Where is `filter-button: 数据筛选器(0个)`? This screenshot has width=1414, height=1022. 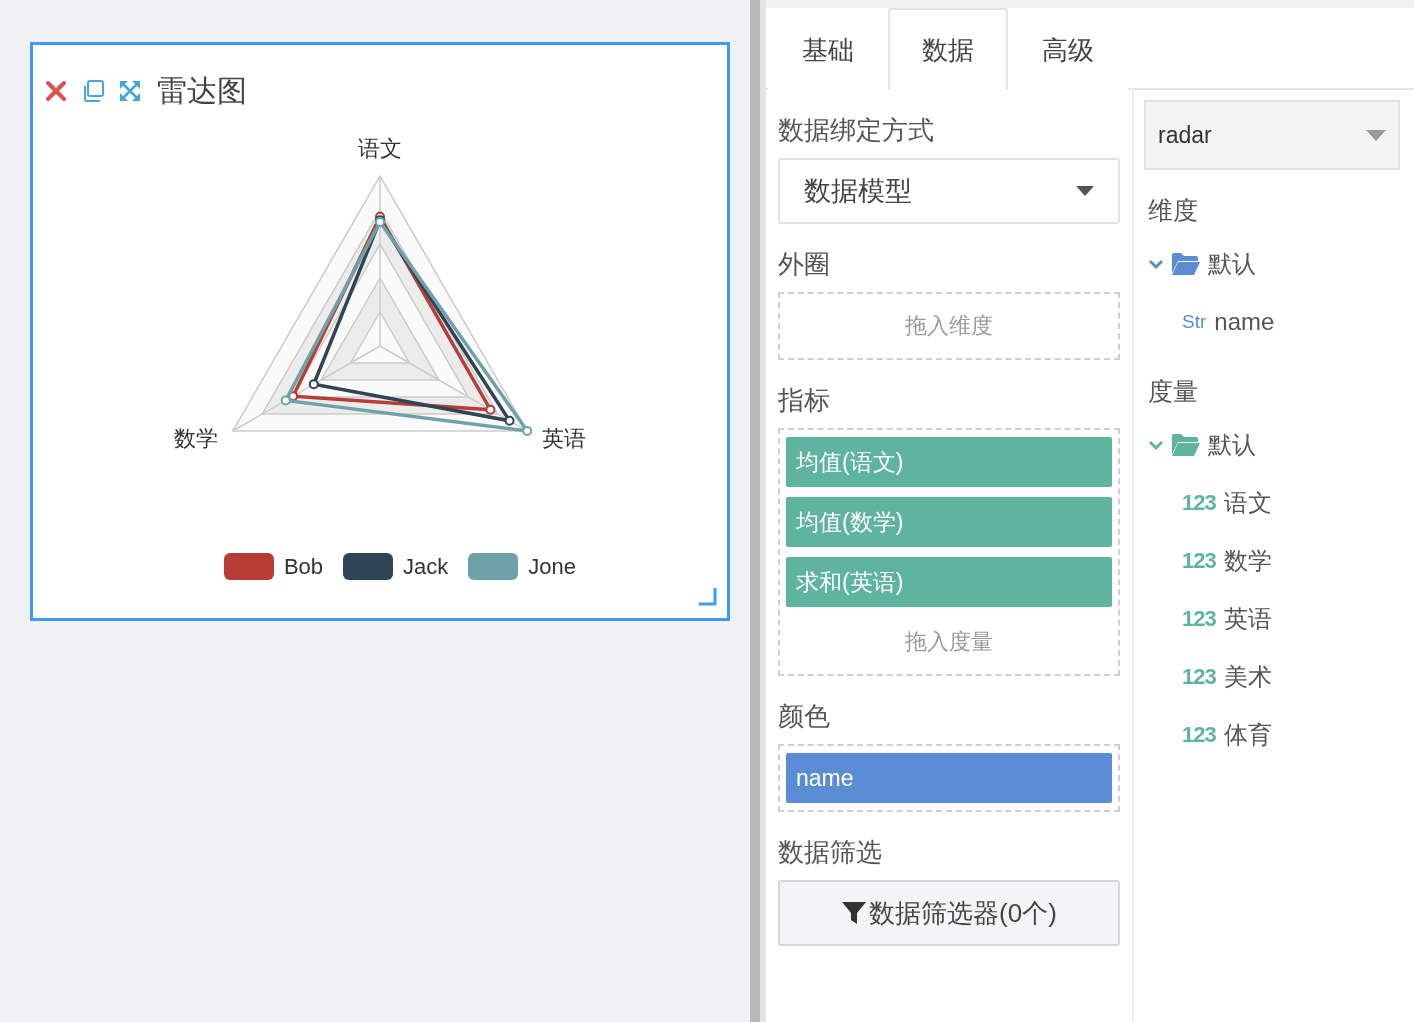 filter-button: 数据筛选器(0个) is located at coordinates (949, 913).